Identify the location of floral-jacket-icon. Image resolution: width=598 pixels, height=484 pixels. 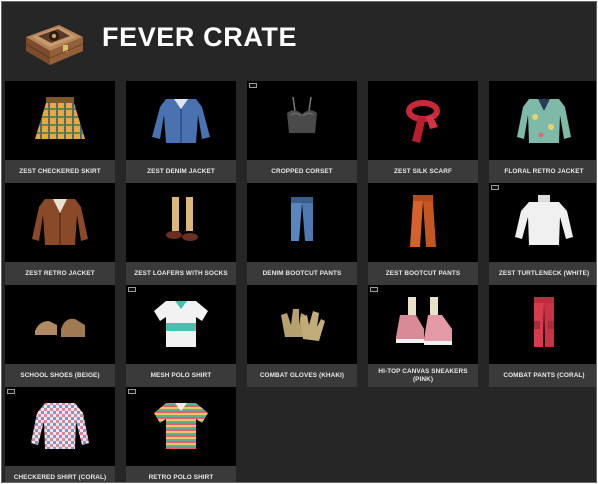
(544, 121).